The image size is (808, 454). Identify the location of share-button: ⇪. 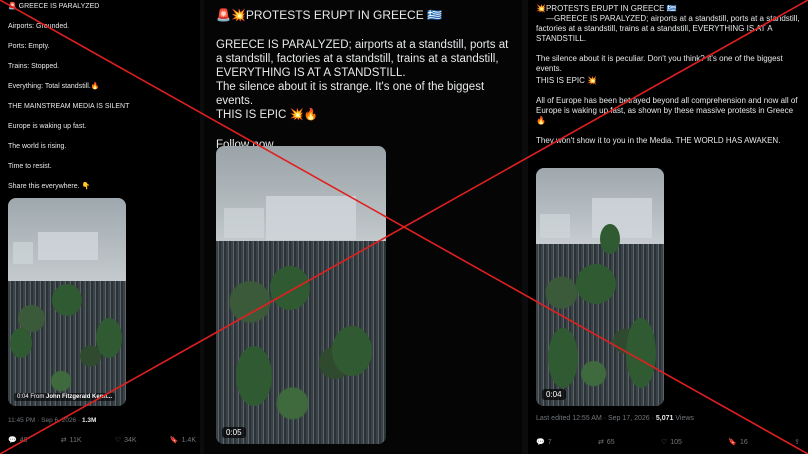
(797, 442).